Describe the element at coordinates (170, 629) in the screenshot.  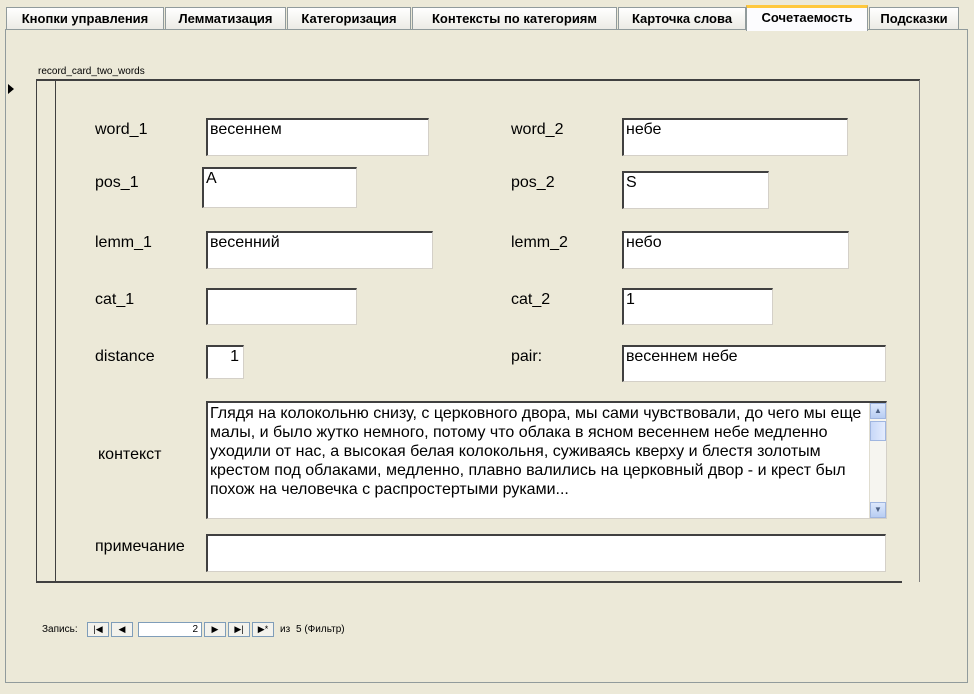
I see `current-record-field: 2` at that location.